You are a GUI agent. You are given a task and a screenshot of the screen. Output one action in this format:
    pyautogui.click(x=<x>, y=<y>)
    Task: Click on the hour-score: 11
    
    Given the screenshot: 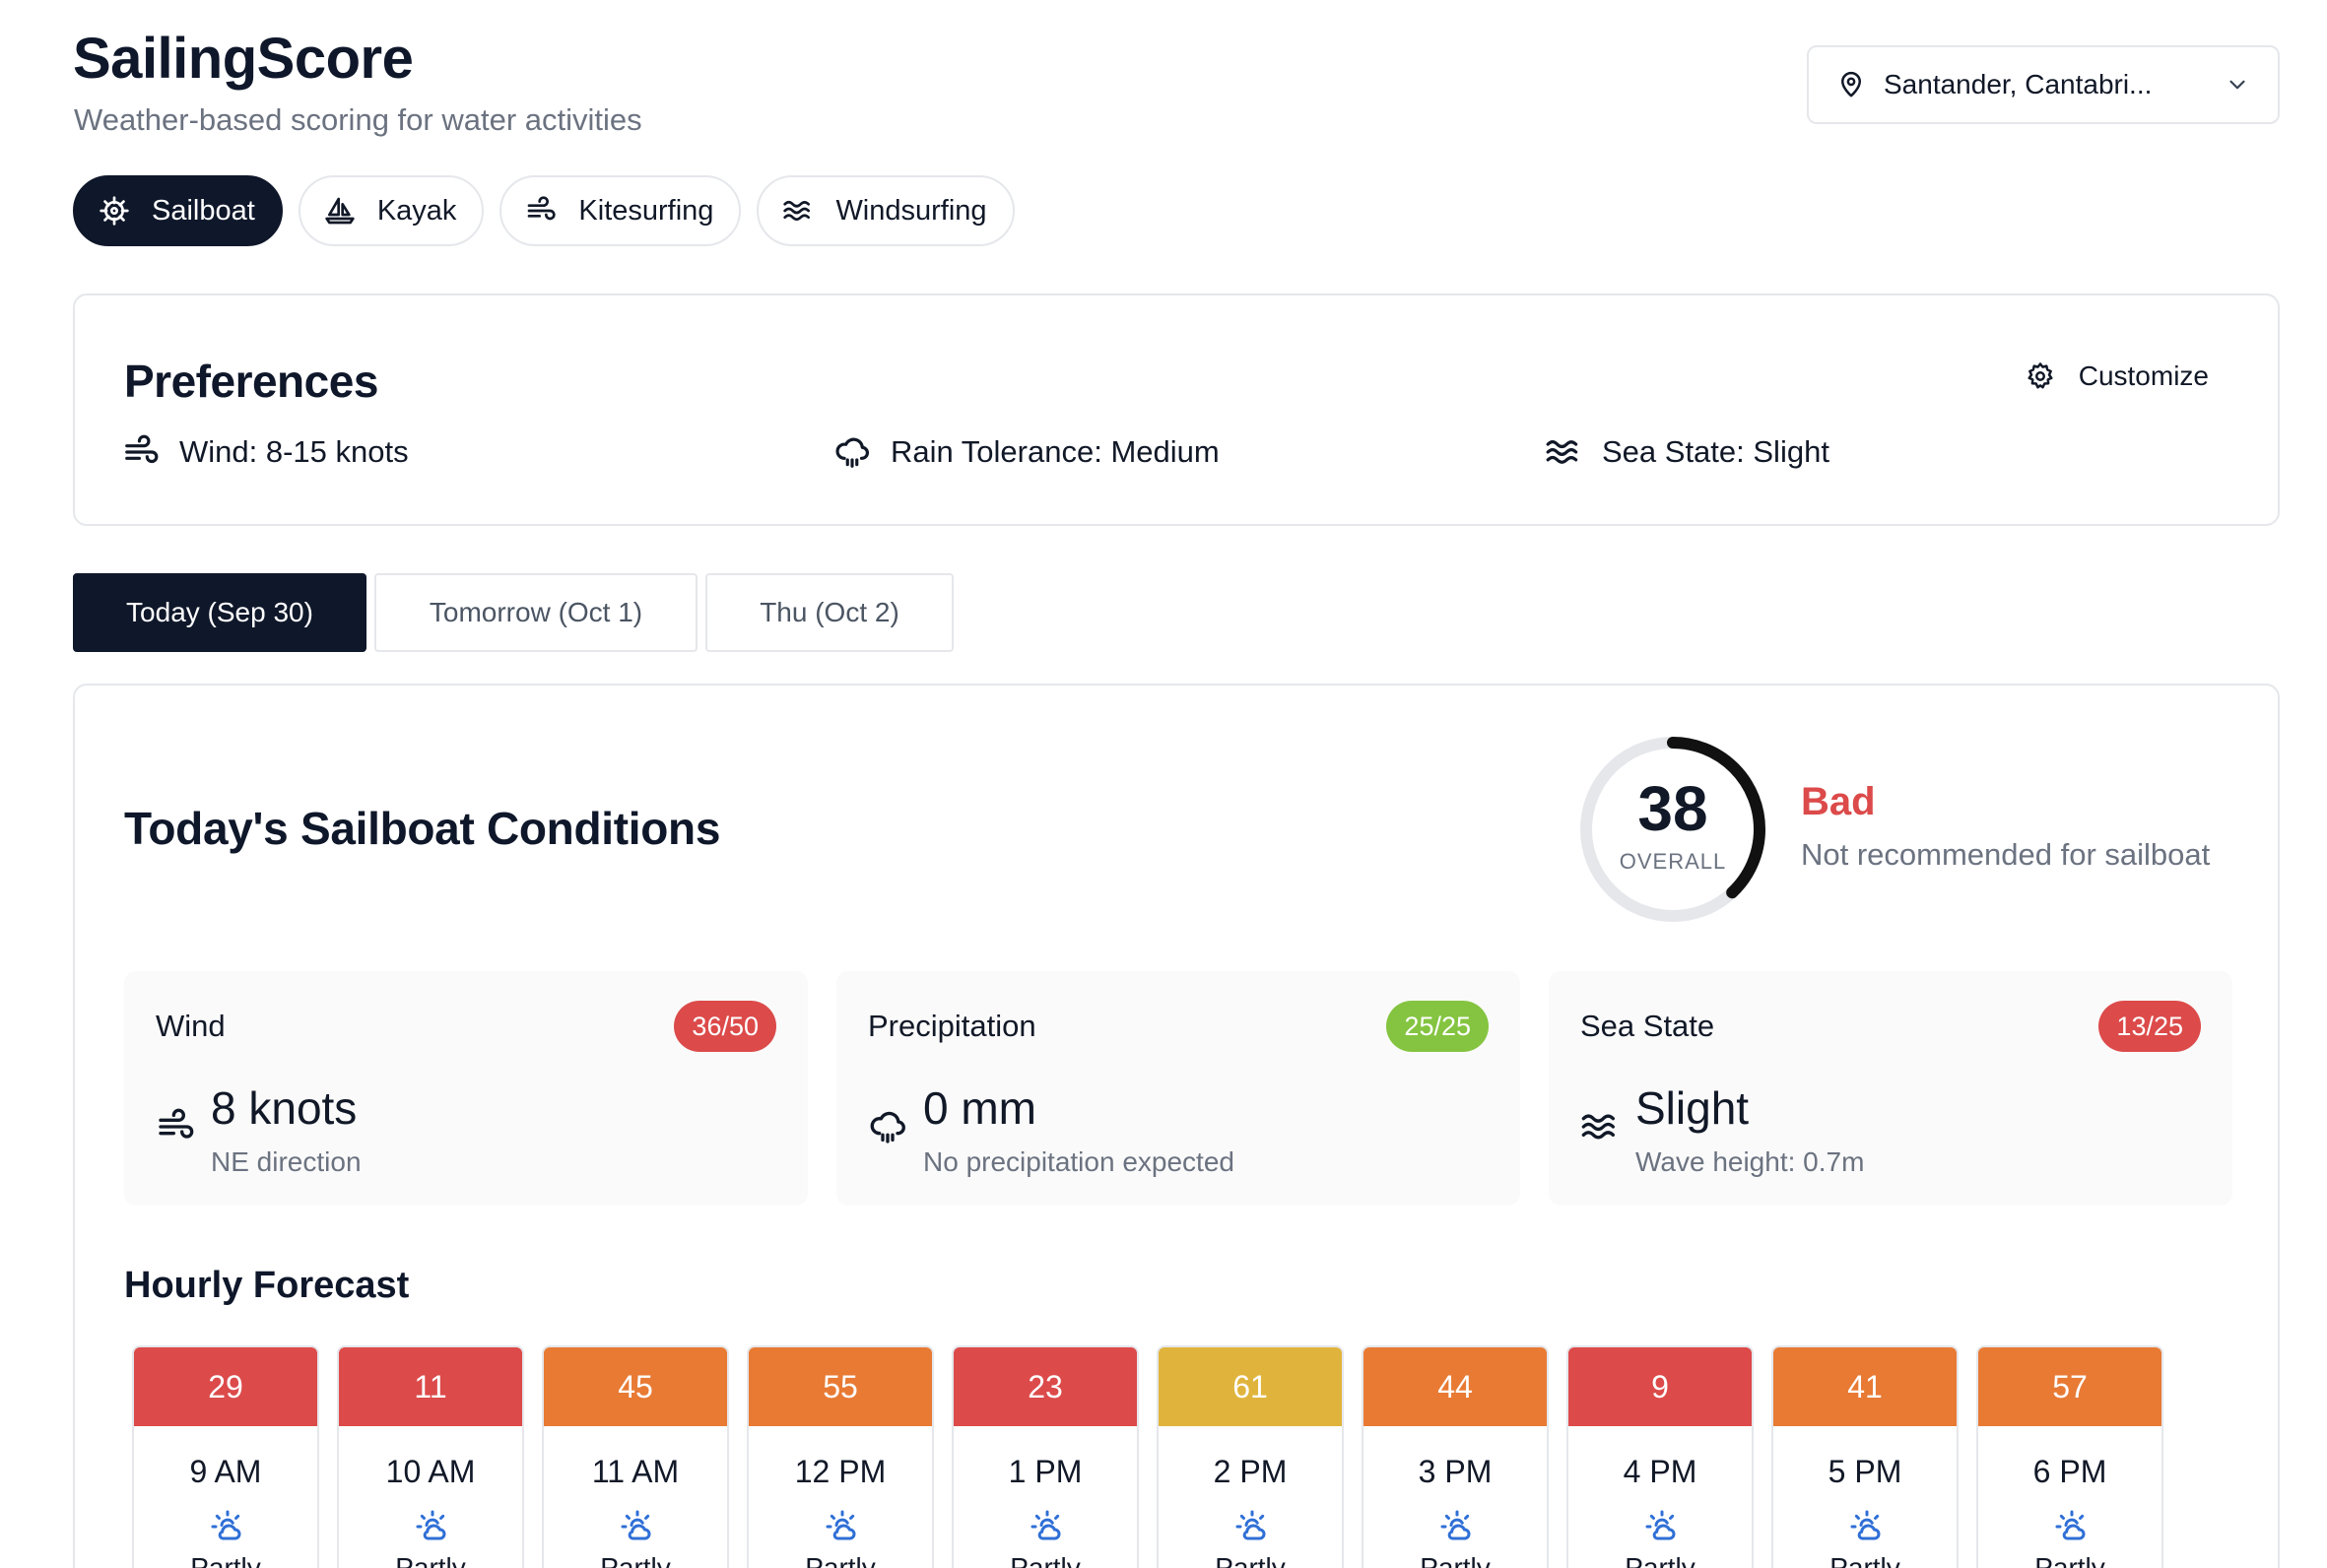 What is the action you would take?
    pyautogui.click(x=430, y=1387)
    